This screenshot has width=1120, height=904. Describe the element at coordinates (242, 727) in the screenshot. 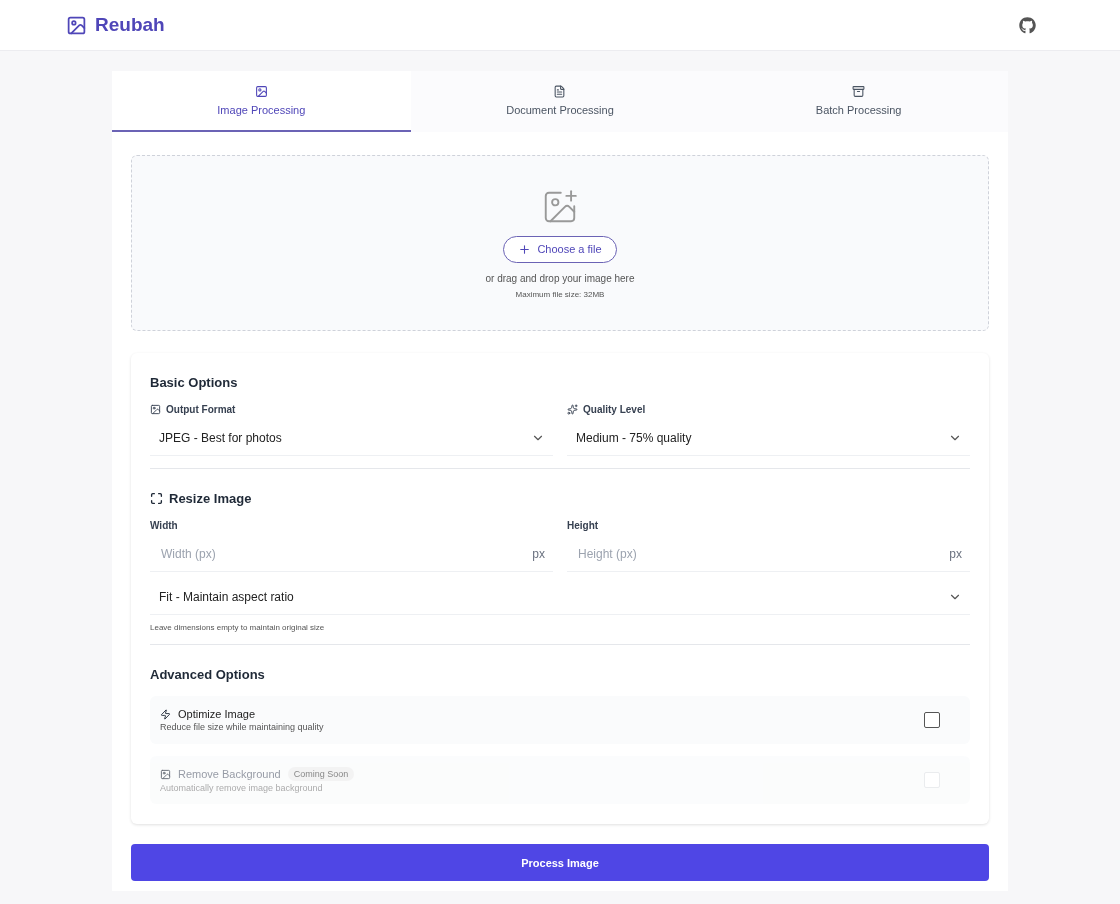

I see `option-description: Reduce file size while maintaining quality` at that location.